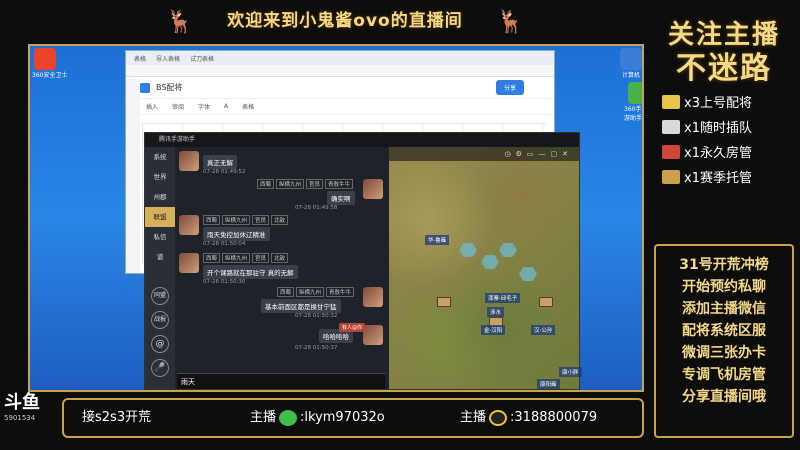  What do you see at coordinates (226, 106) in the screenshot?
I see `toolbar-color: A` at bounding box center [226, 106].